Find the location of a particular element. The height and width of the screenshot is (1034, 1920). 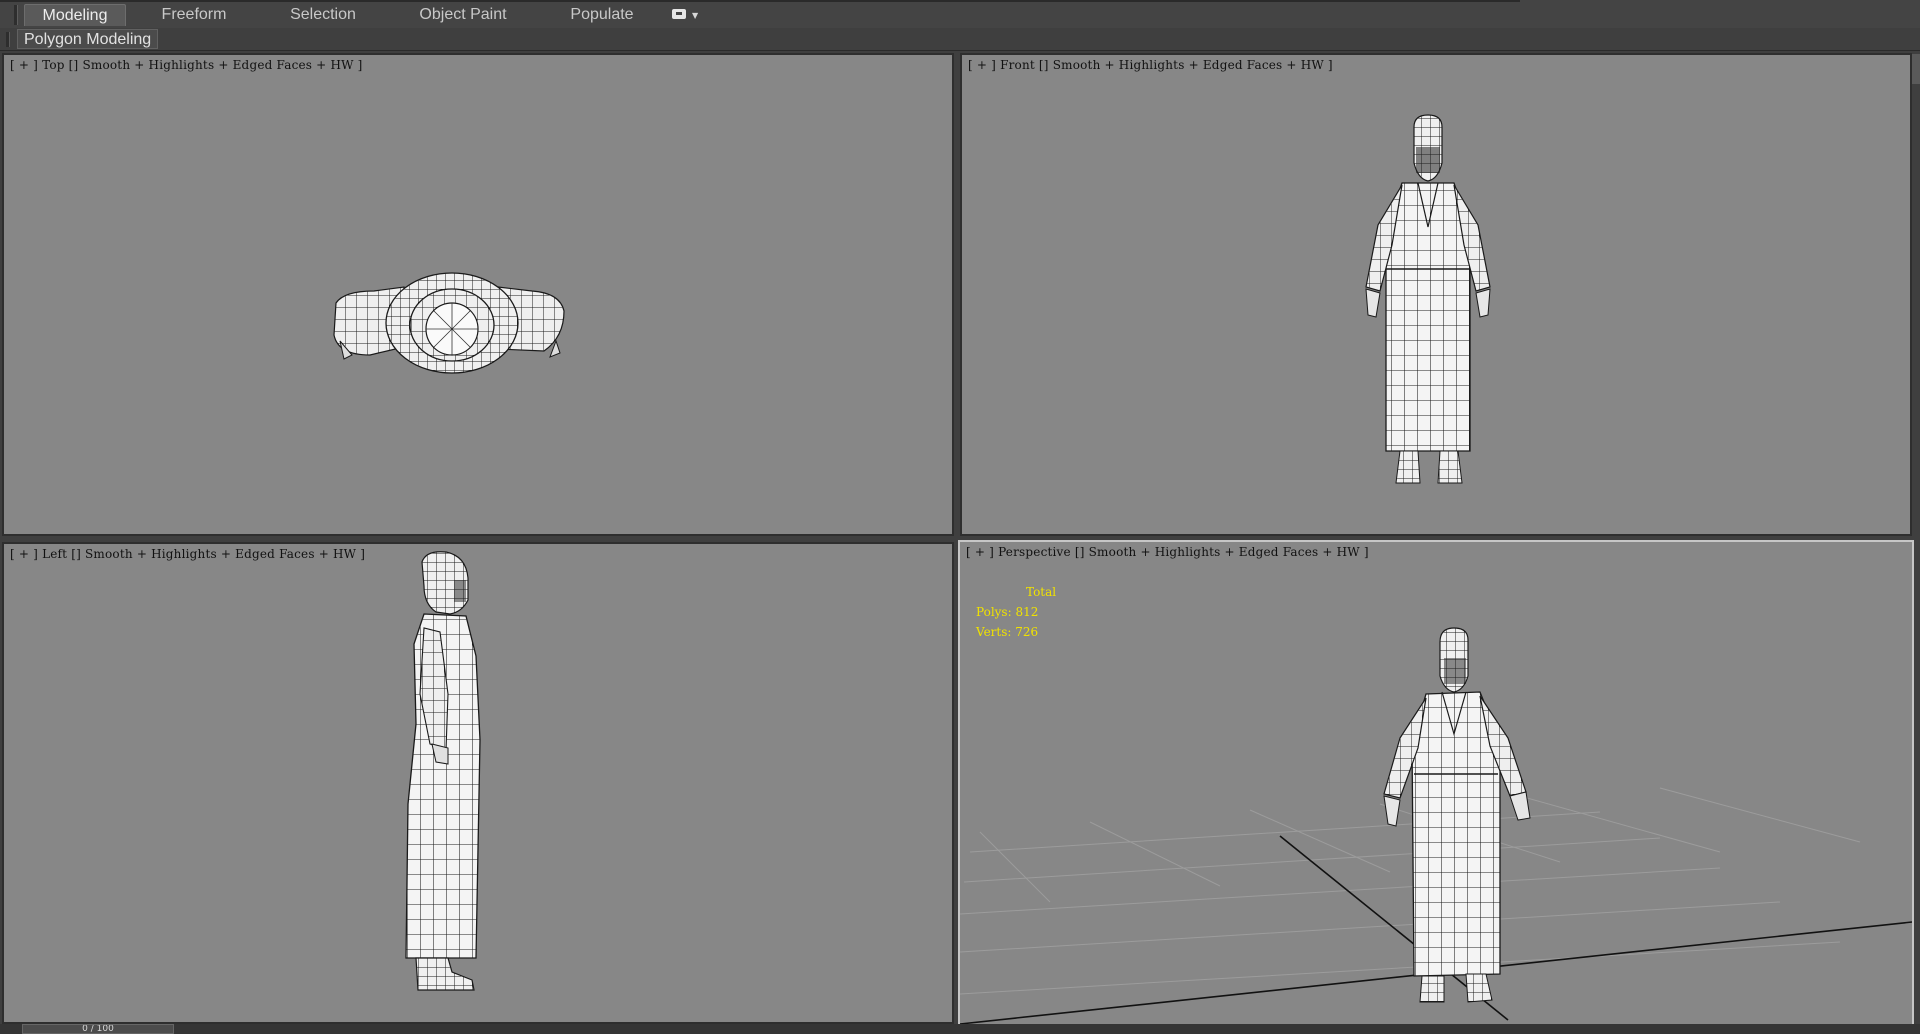

right-scrollbar is located at coordinates (1916, 69).